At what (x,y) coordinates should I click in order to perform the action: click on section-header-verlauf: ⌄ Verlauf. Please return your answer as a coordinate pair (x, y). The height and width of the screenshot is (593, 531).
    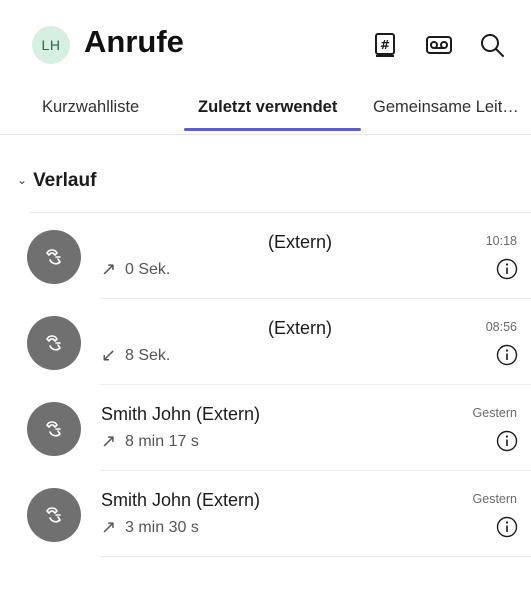
    Looking at the image, I should click on (56, 181).